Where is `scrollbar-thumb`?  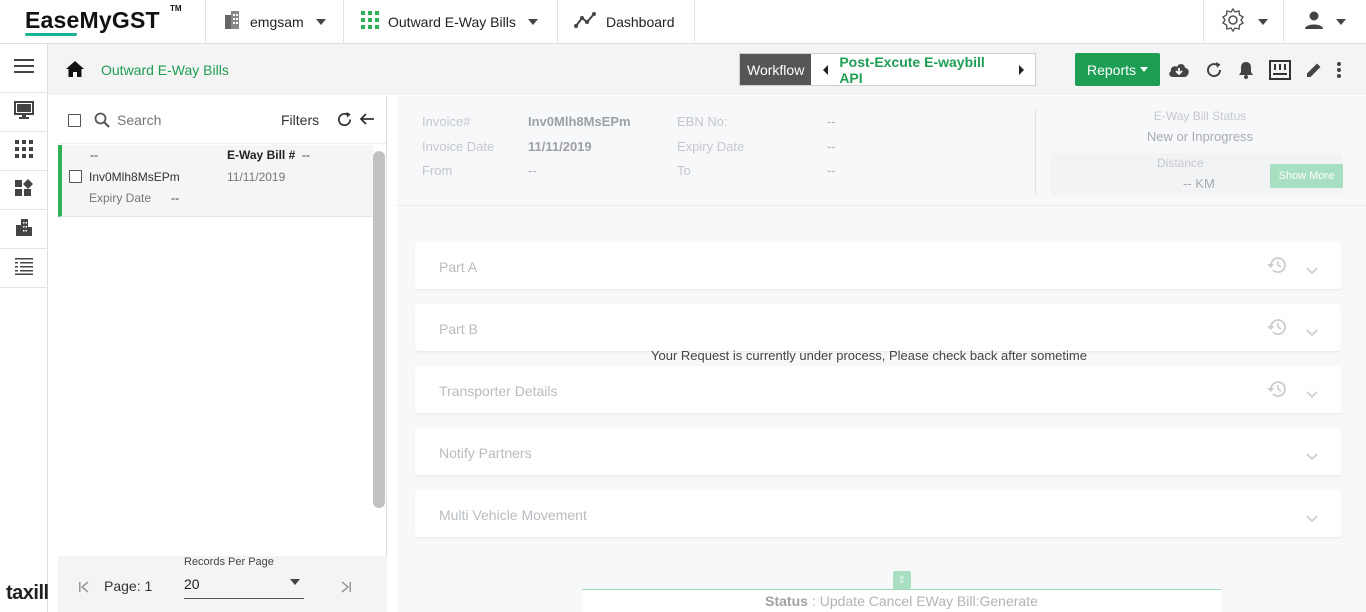
scrollbar-thumb is located at coordinates (379, 329).